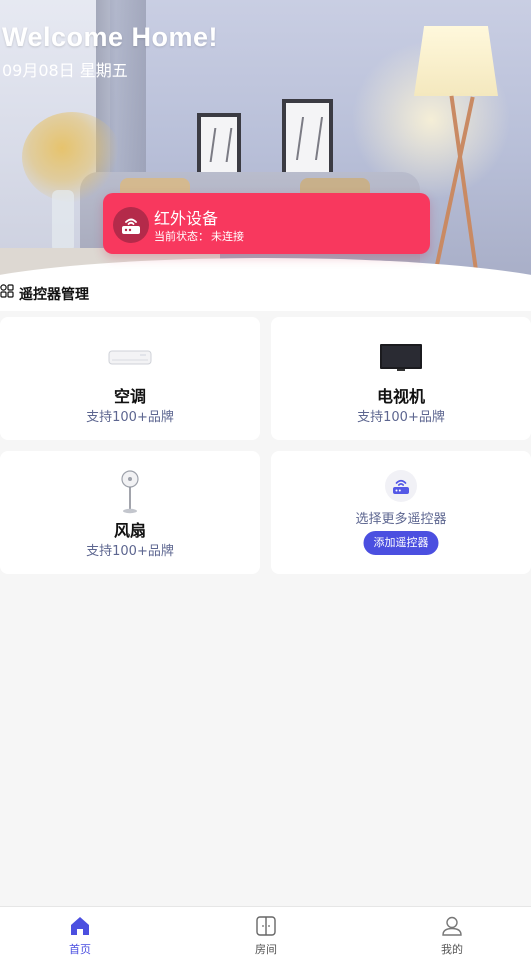 This screenshot has width=531, height=959. I want to click on welcome-title: Welcome Home!, so click(110, 37).